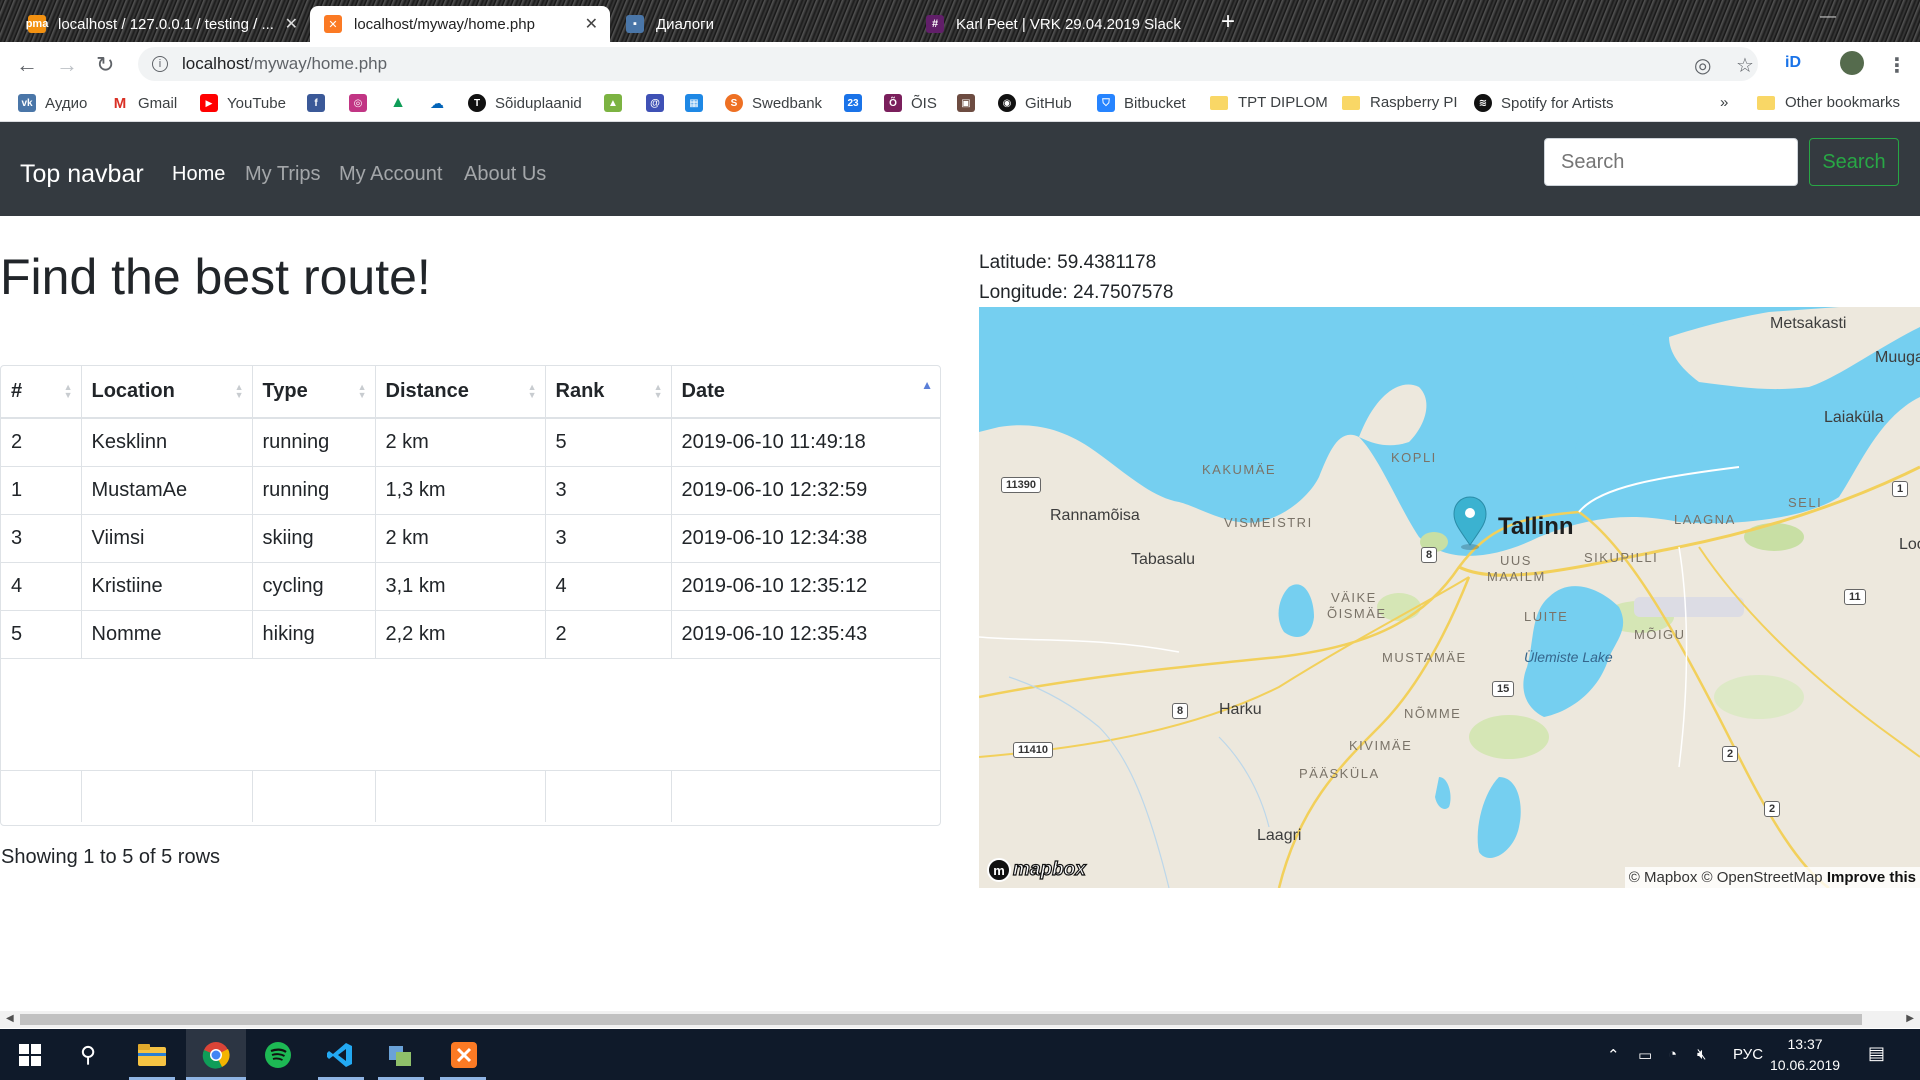 This screenshot has height=1080, width=1920. Describe the element at coordinates (283, 174) in the screenshot. I see `nav-my-trips: My Trips` at that location.